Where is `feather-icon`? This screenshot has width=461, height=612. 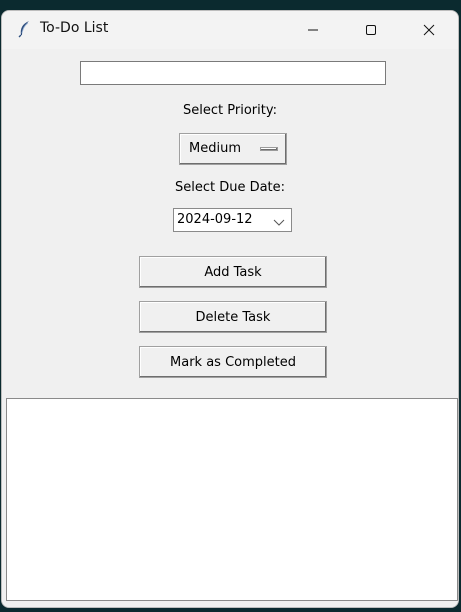
feather-icon is located at coordinates (25, 29).